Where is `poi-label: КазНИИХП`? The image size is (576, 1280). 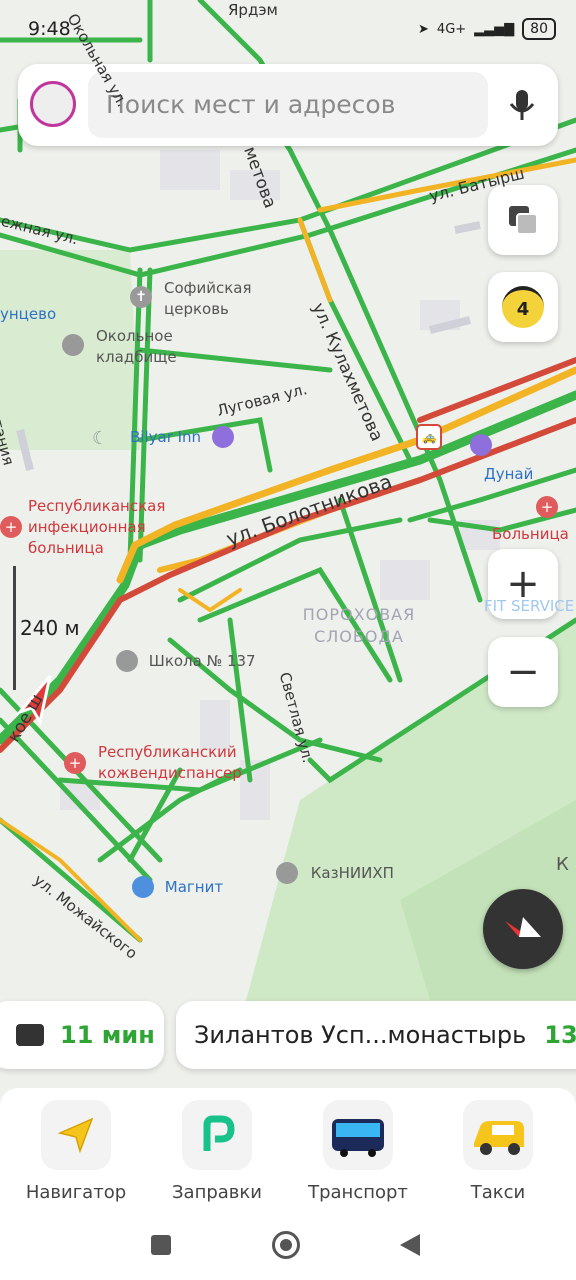 poi-label: КазНИИХП is located at coordinates (352, 872).